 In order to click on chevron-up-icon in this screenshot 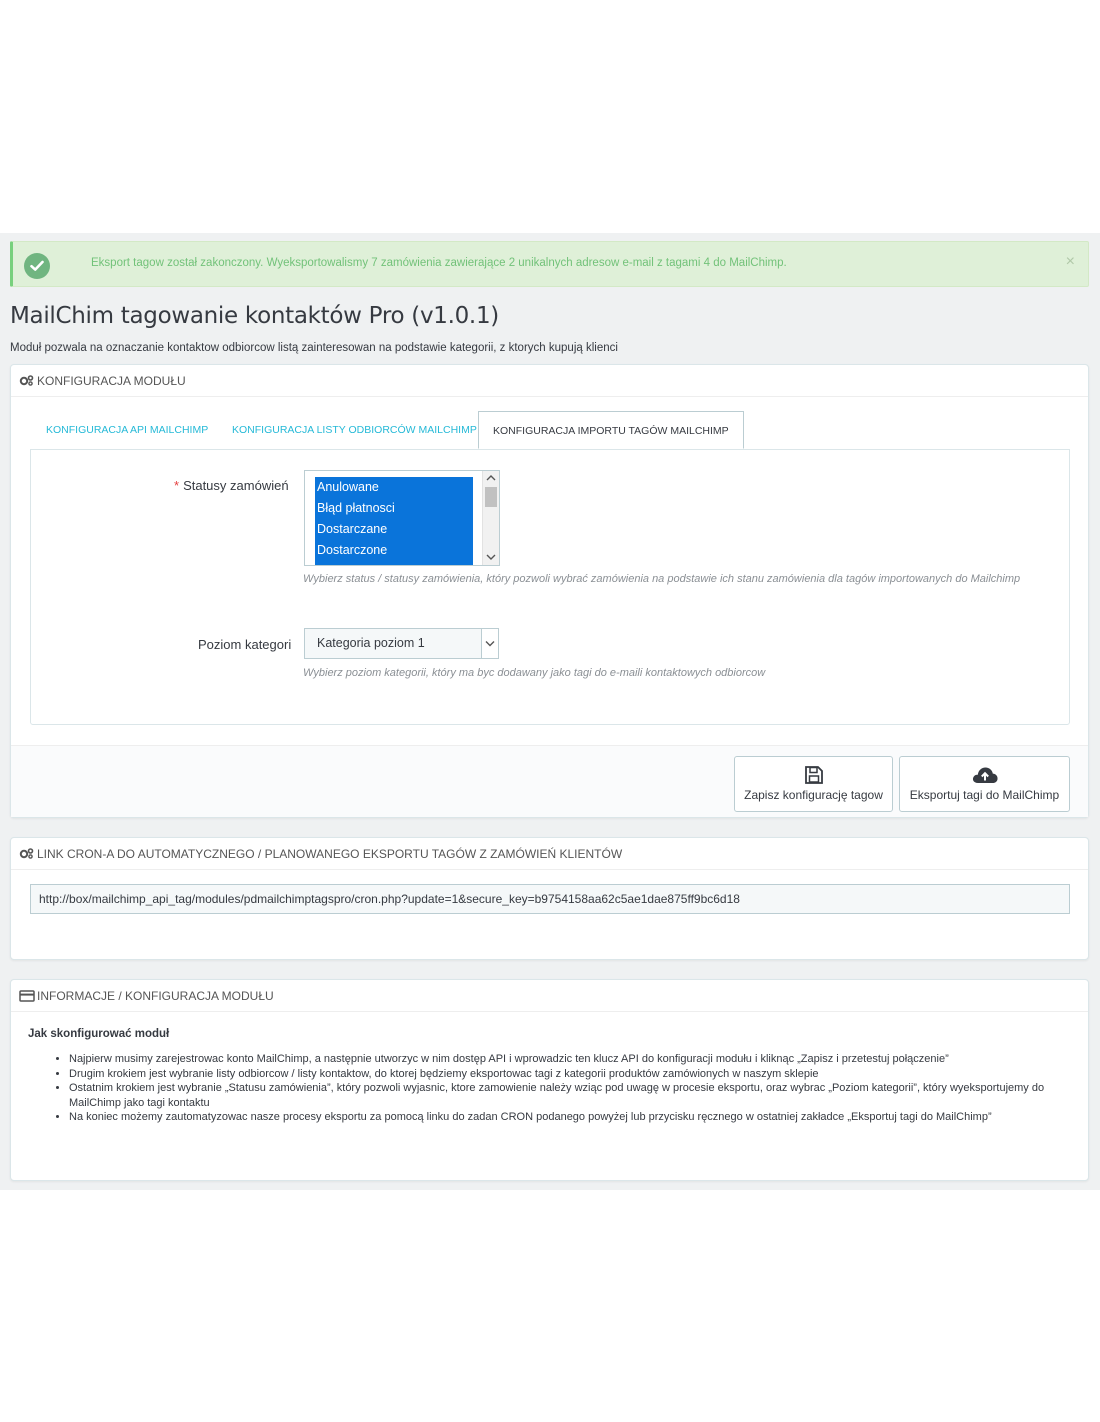, I will do `click(491, 478)`.